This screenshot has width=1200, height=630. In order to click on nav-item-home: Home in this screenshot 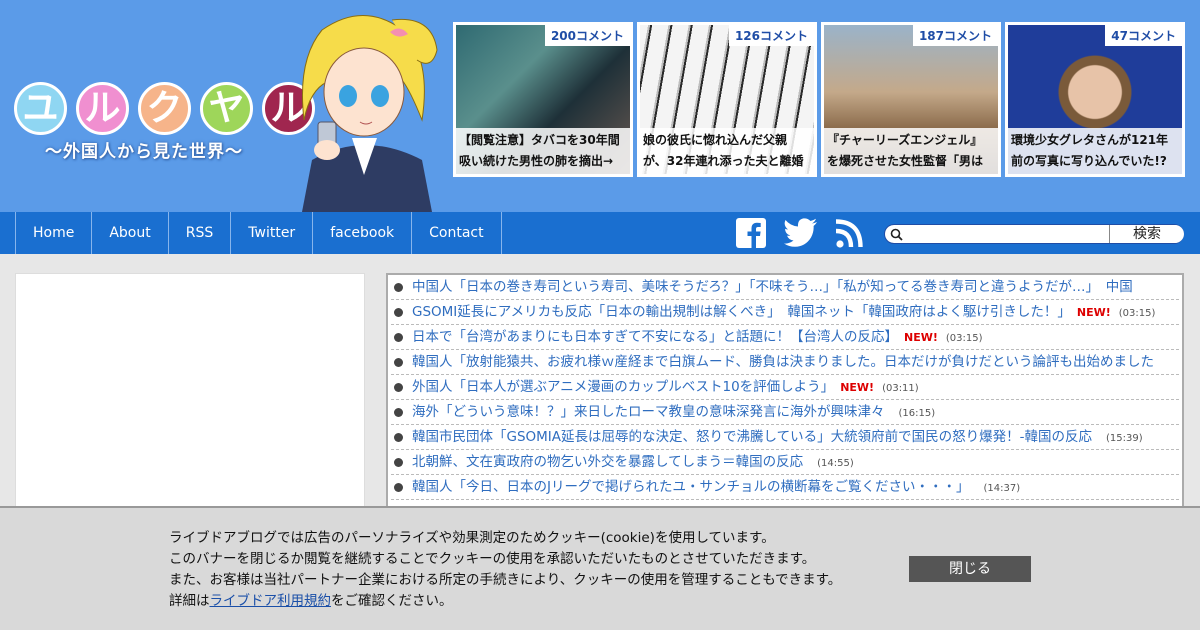, I will do `click(54, 233)`.